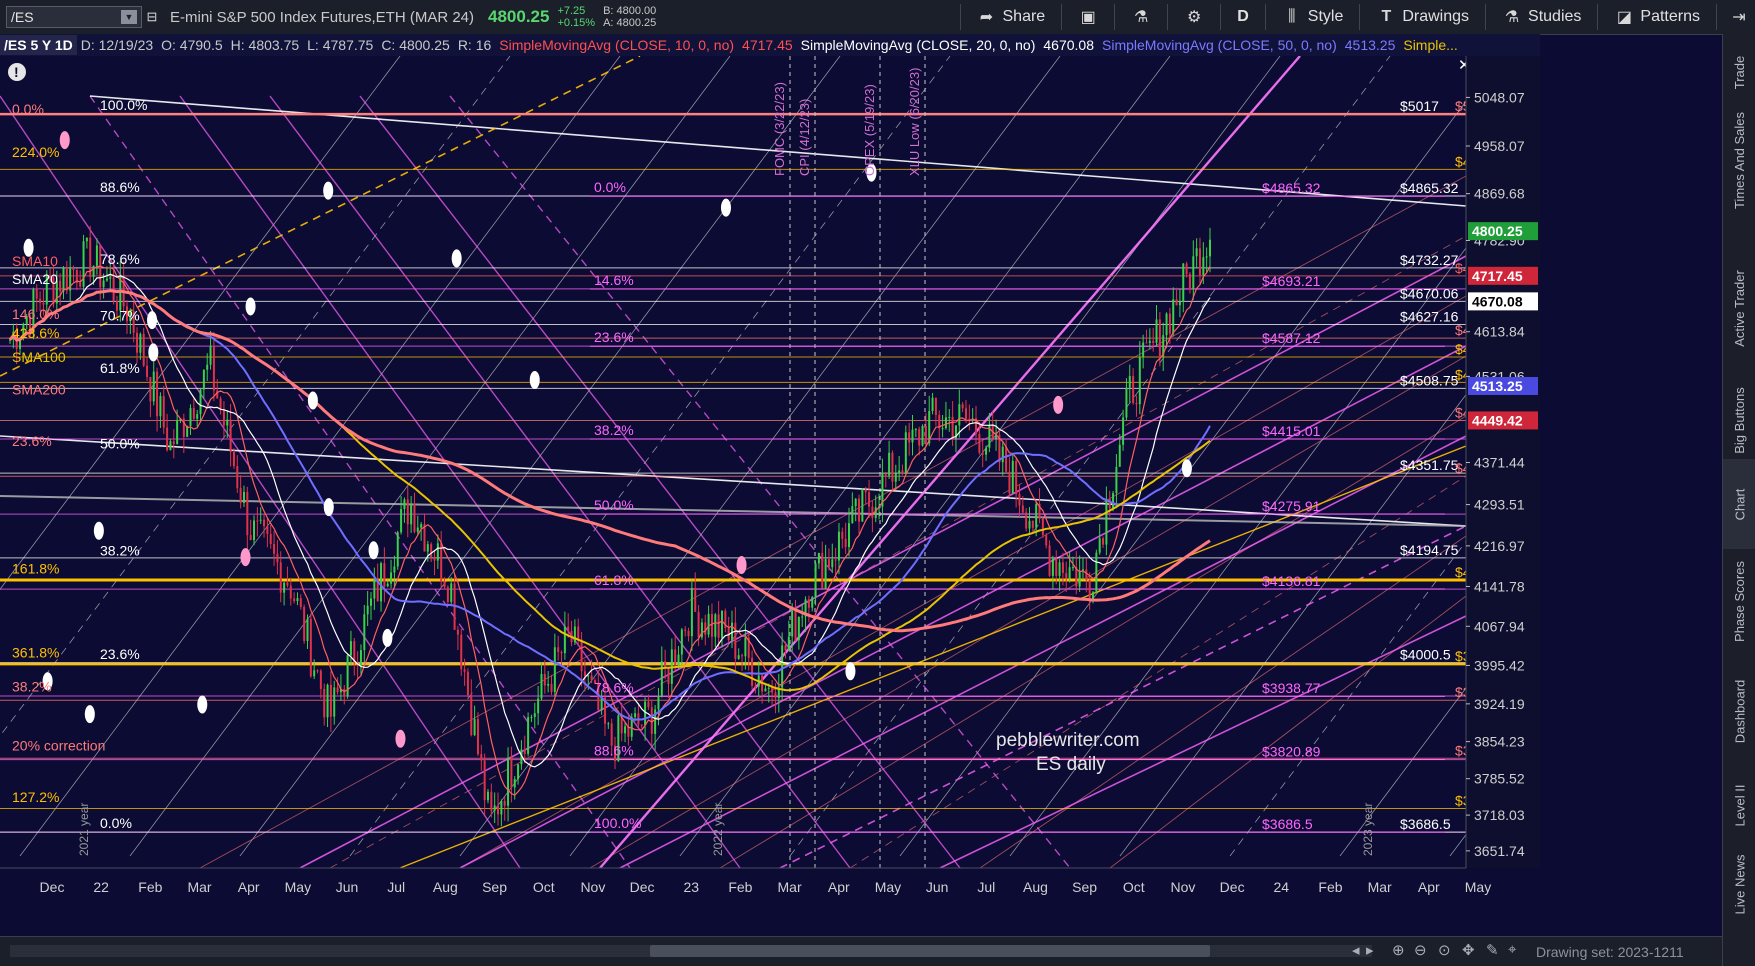  What do you see at coordinates (1386, 16) in the screenshot?
I see `text-drawing-icon: T` at bounding box center [1386, 16].